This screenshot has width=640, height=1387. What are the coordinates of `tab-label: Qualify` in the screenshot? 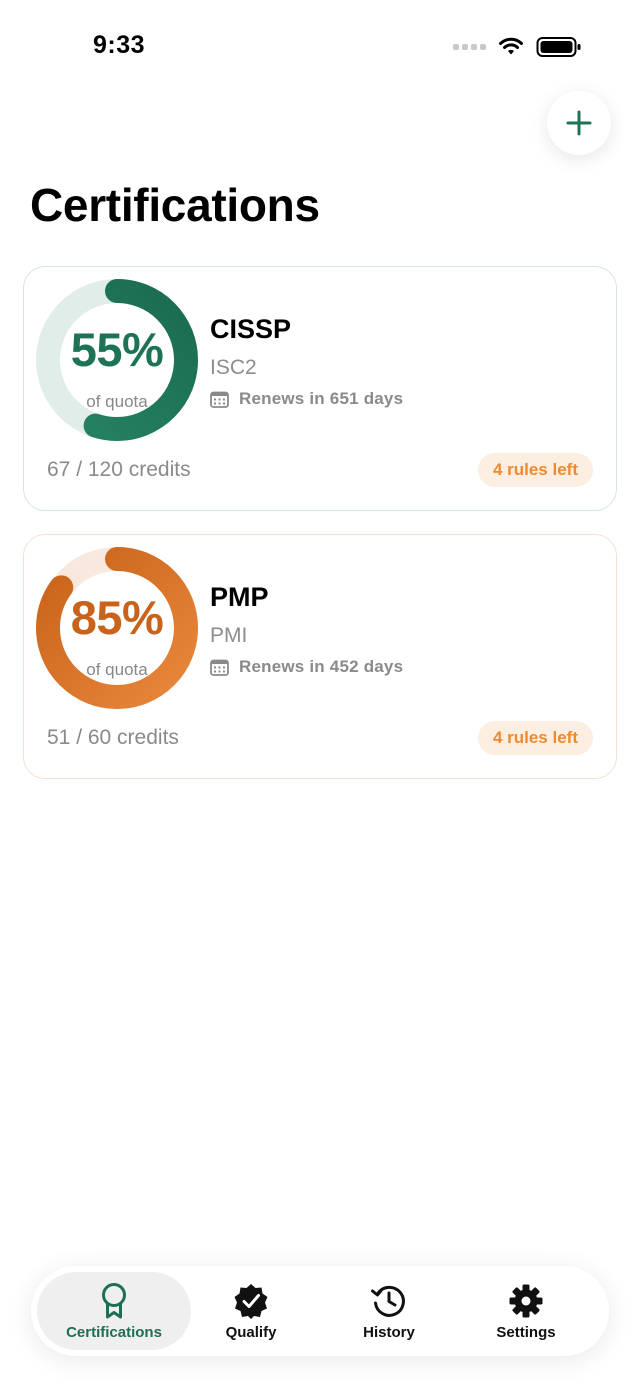 It's located at (251, 1332).